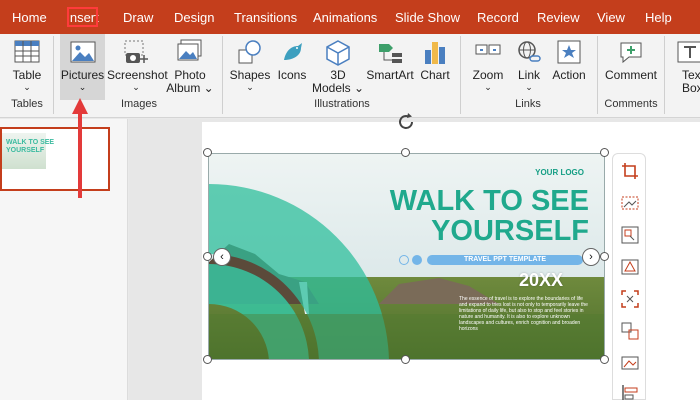 The width and height of the screenshot is (700, 400). I want to click on action-star-icon, so click(569, 52).